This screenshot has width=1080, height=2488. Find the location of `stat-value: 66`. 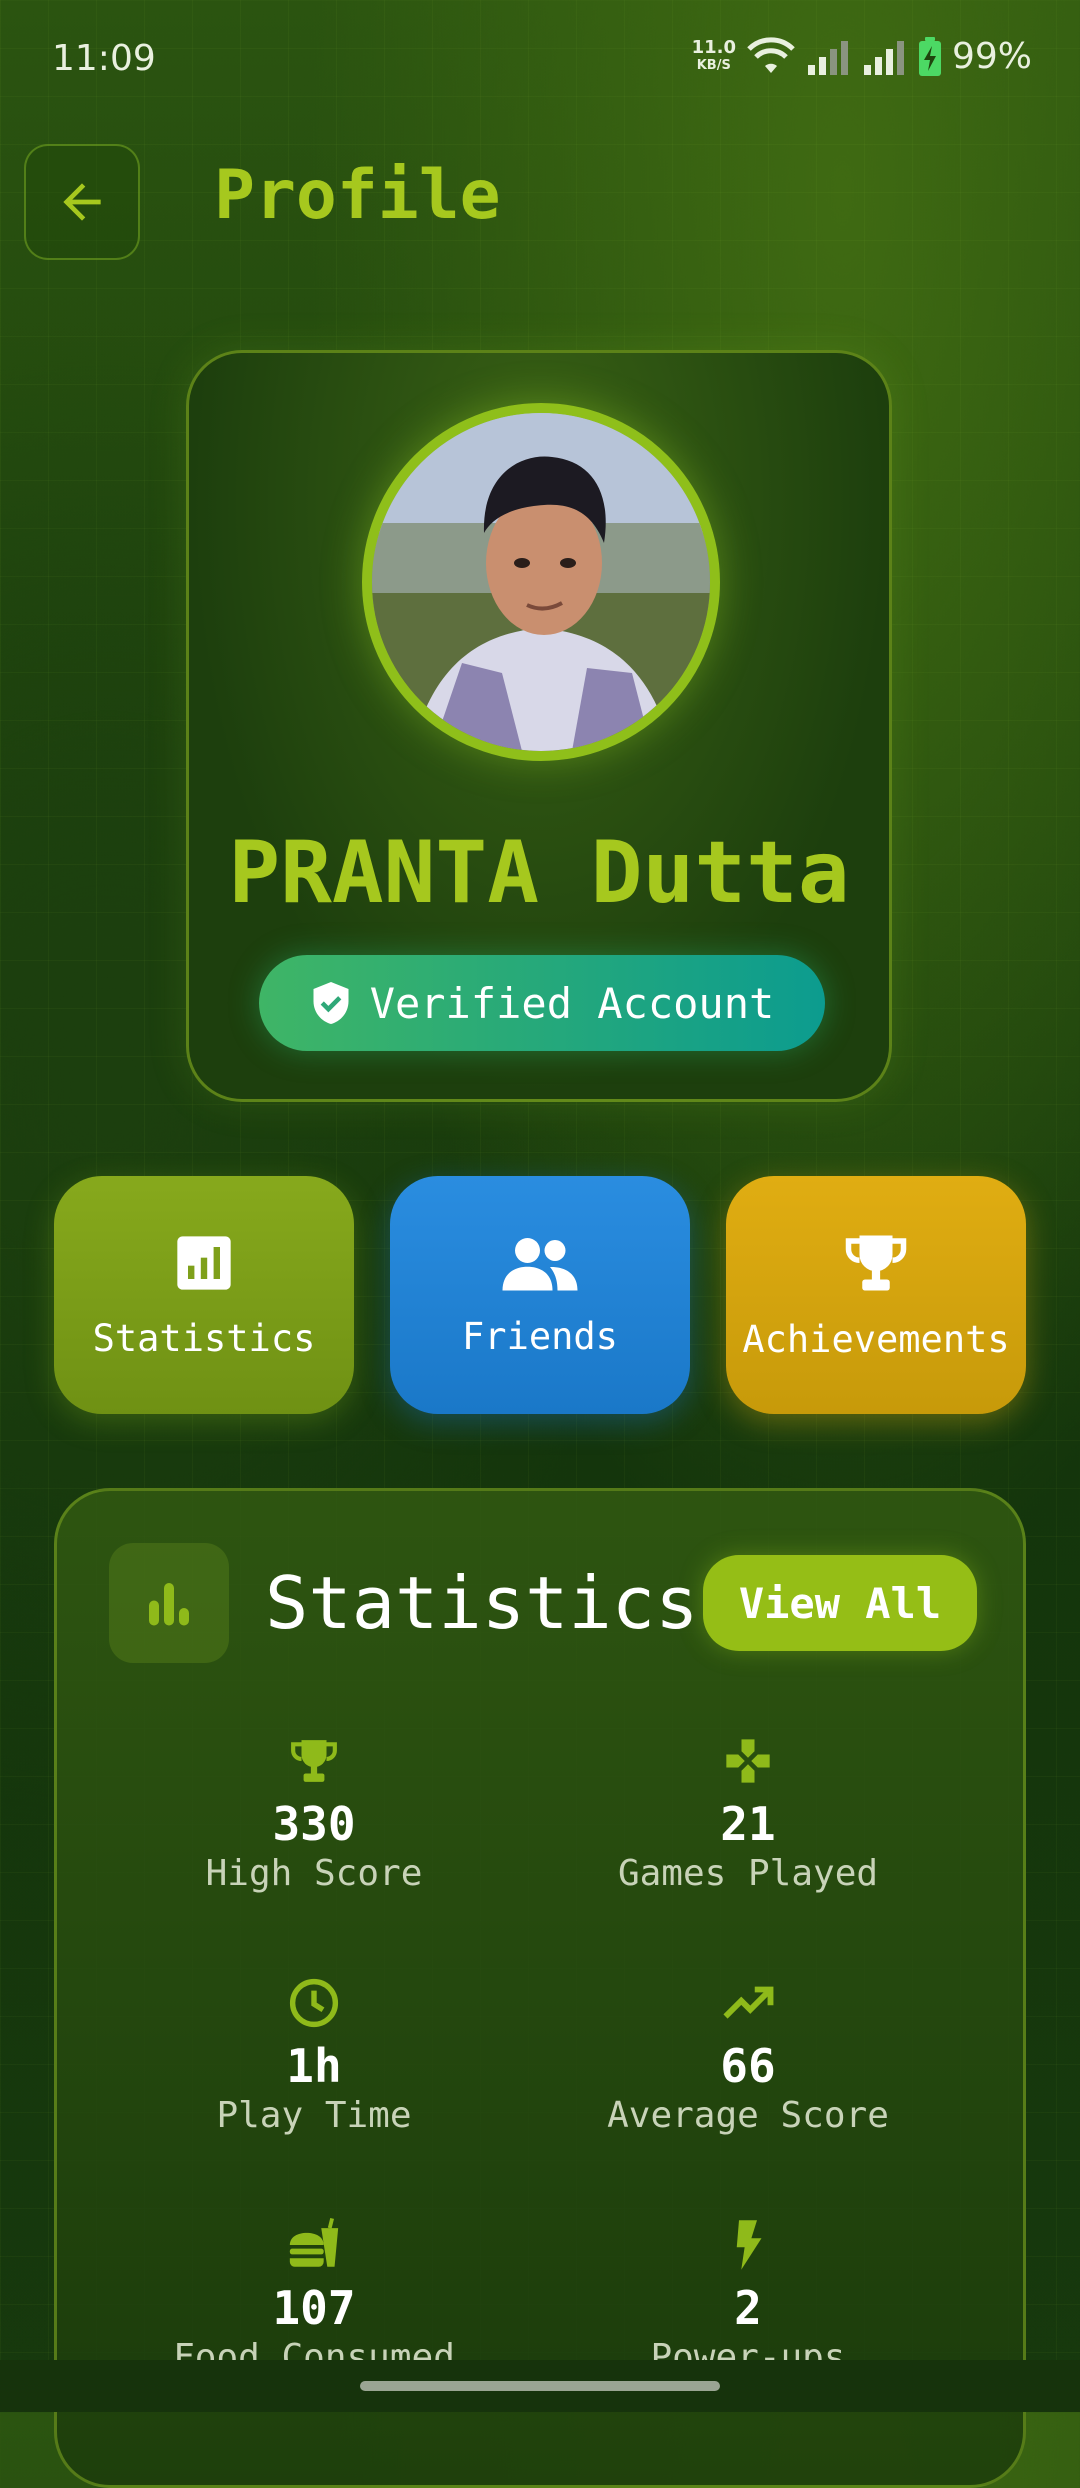

stat-value: 66 is located at coordinates (748, 2066).